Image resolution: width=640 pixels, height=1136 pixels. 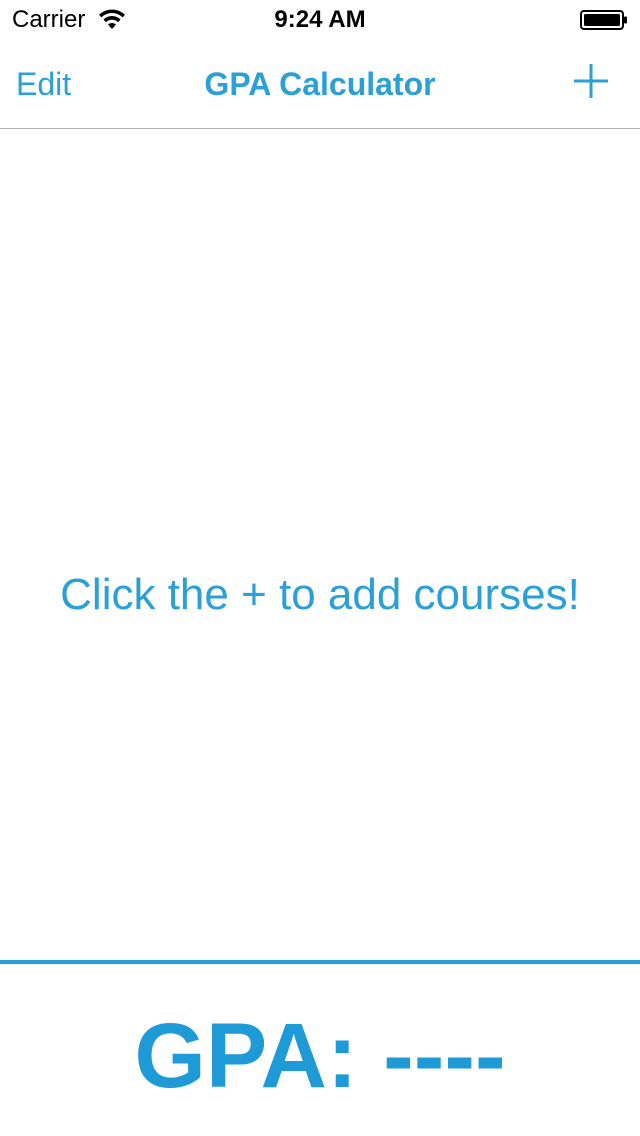 I want to click on page-title: GPA Calculator, so click(x=320, y=84).